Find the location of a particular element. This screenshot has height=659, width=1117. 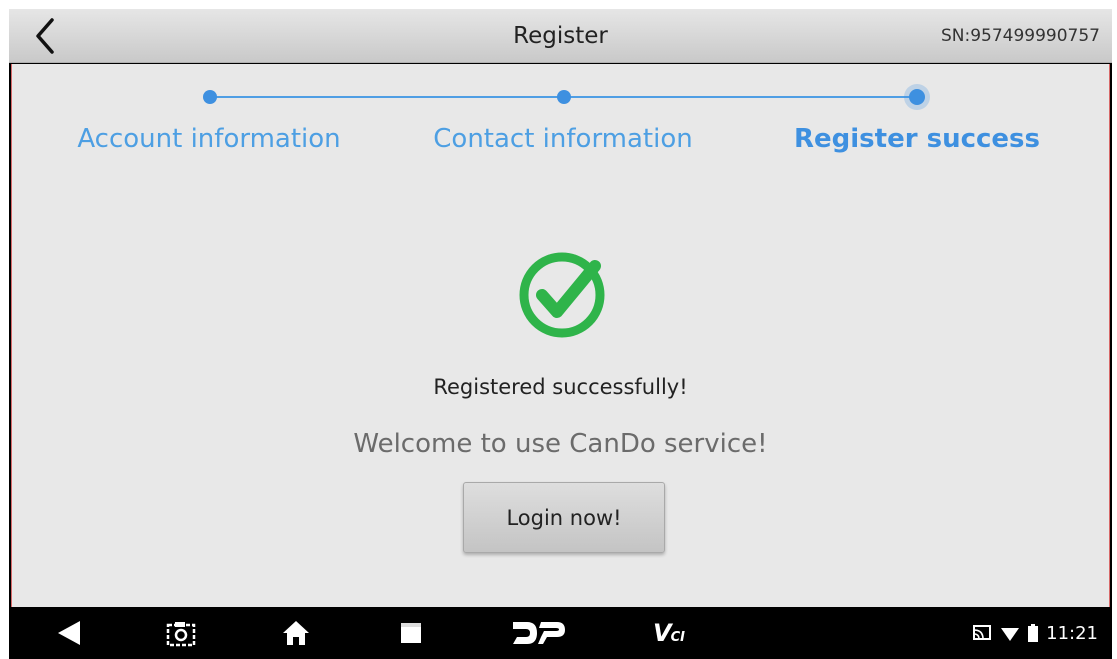

screenshot-icon is located at coordinates (181, 634).